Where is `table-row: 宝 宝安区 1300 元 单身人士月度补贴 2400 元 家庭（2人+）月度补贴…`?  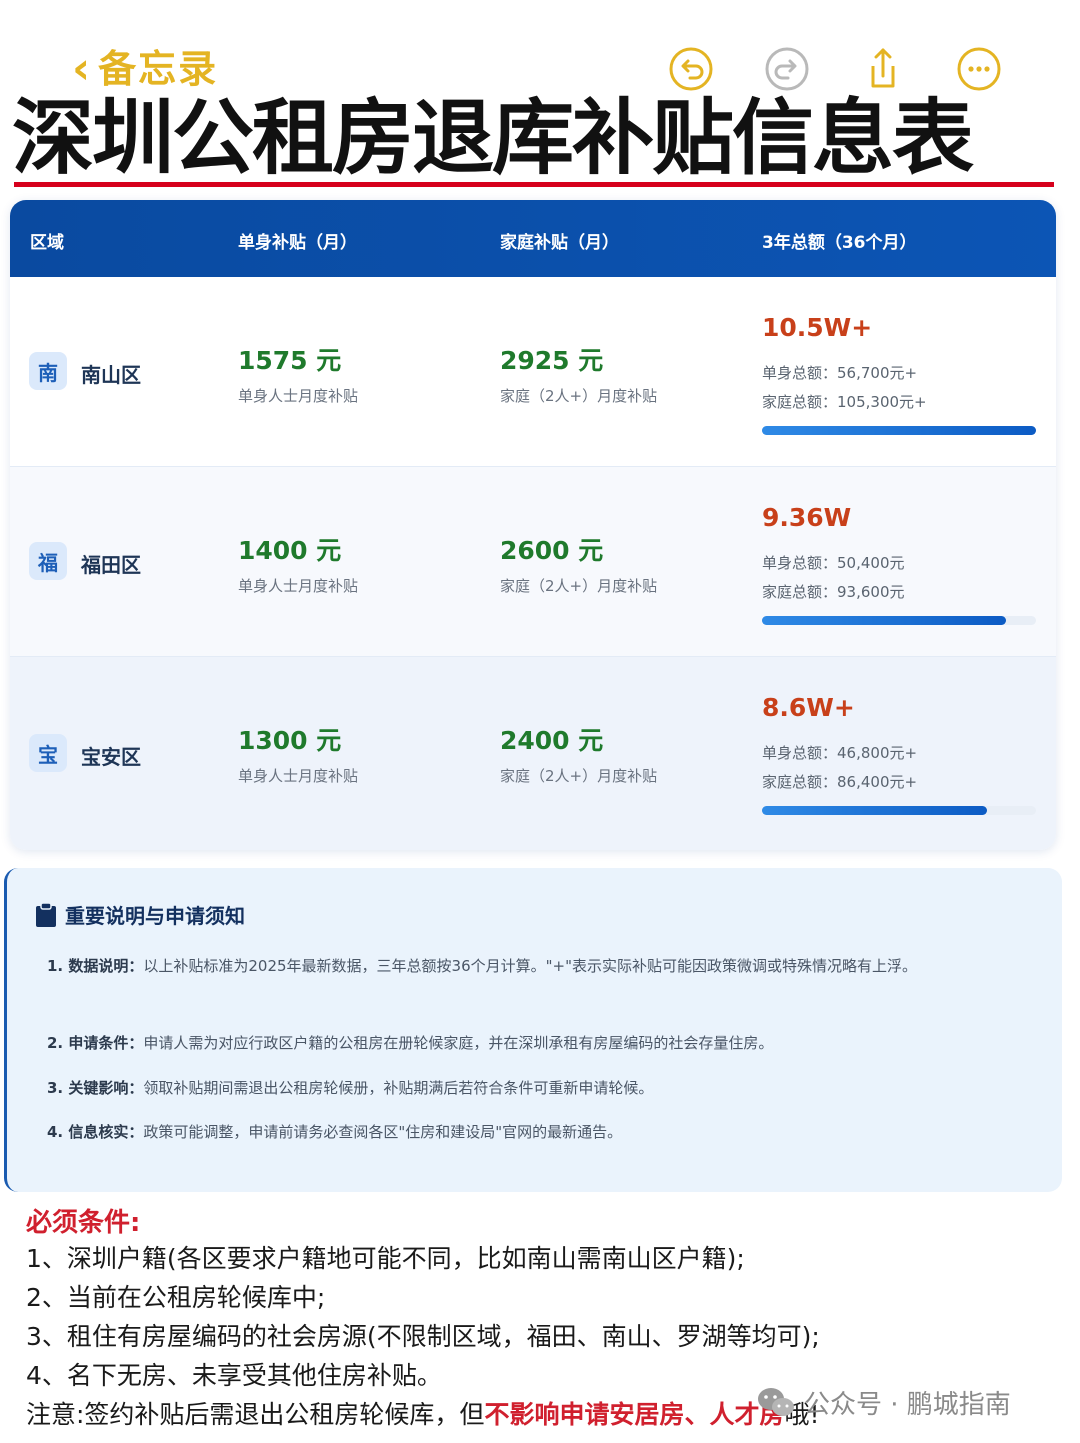 table-row: 宝 宝安区 1300 元 单身人士月度补贴 2400 元 家庭（2人+）月度补贴… is located at coordinates (533, 753).